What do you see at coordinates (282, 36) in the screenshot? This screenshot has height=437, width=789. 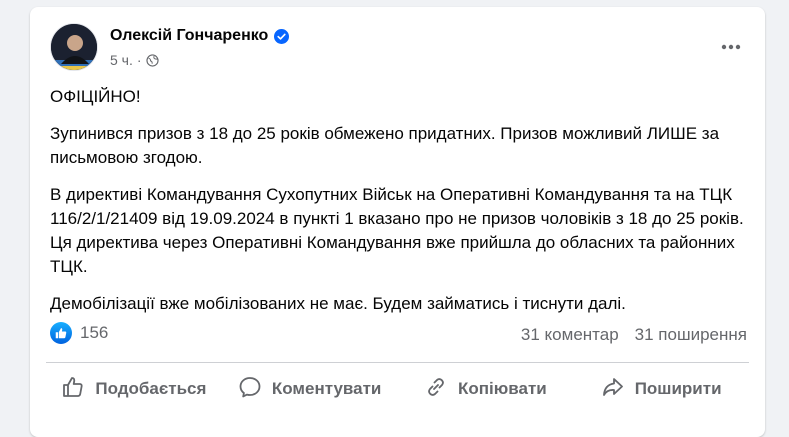 I see `verified-badge-icon` at bounding box center [282, 36].